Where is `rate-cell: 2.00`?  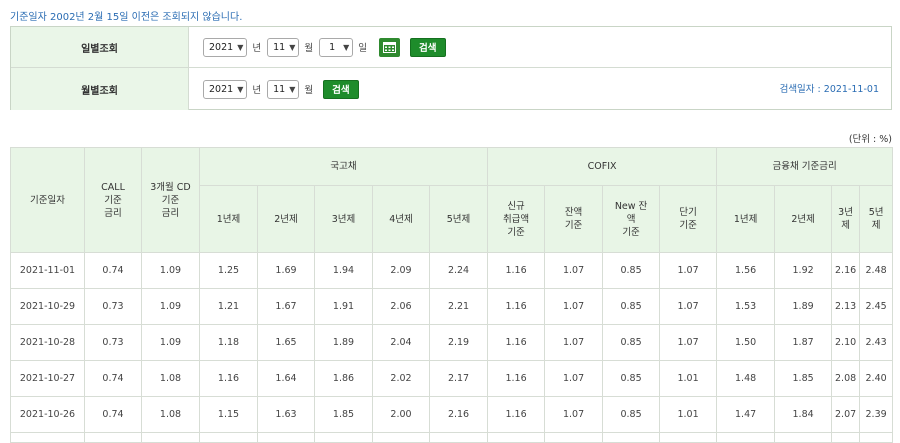 rate-cell: 2.00 is located at coordinates (401, 414).